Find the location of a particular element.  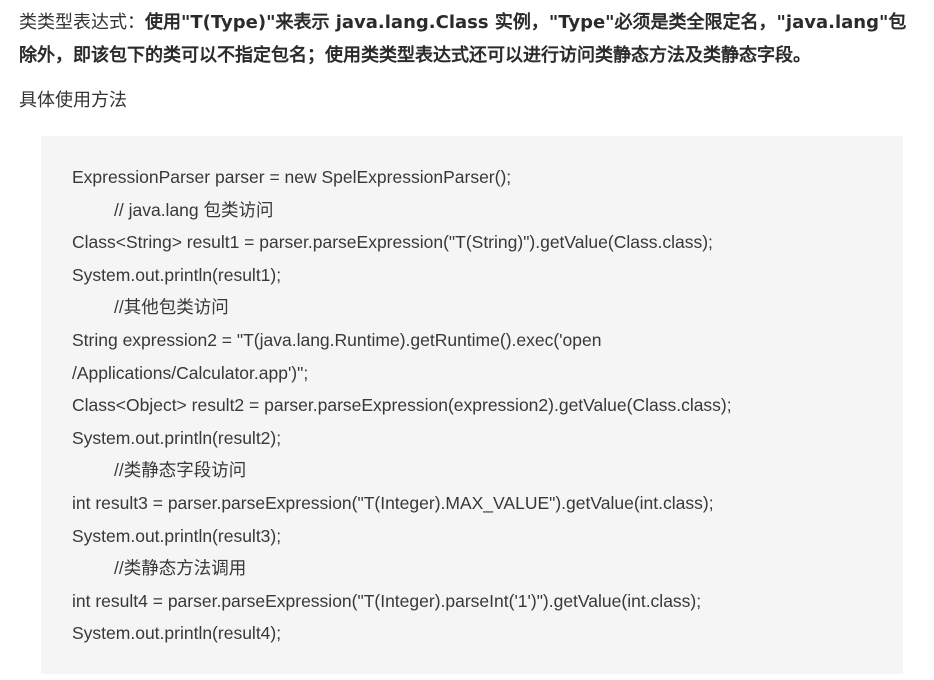

code-line: //类静态方法调用 is located at coordinates (180, 568).